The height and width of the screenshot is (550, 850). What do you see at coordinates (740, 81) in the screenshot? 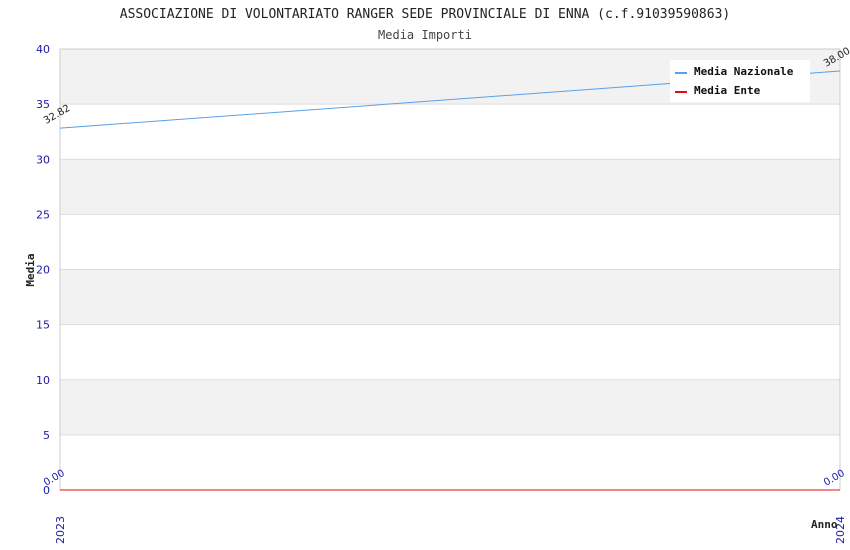
I see `legend: Media Nazionale Media Ente` at bounding box center [740, 81].